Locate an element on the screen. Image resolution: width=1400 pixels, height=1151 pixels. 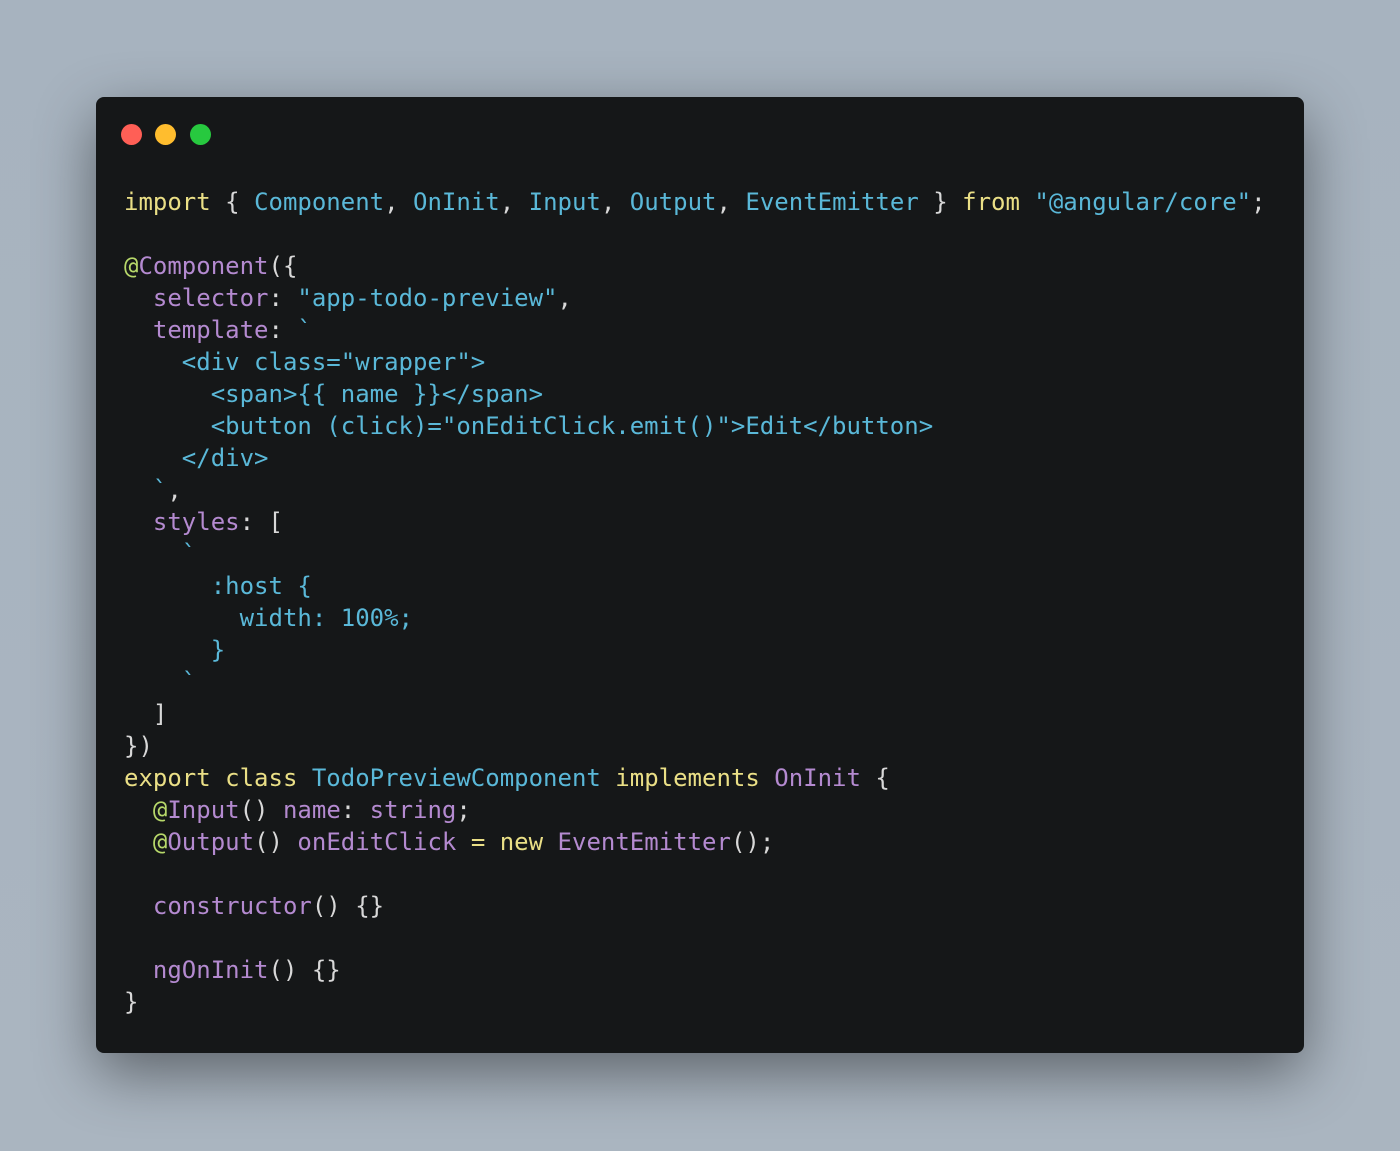
code-line: :host { is located at coordinates (695, 586).